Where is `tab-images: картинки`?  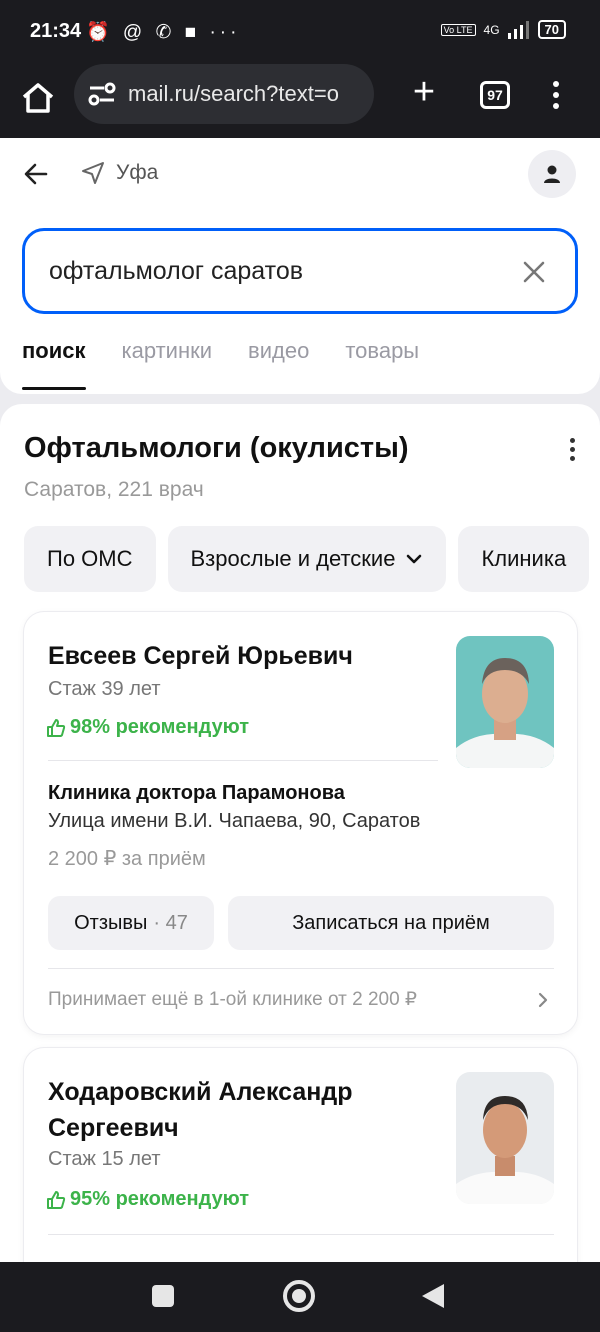
tab-images: картинки is located at coordinates (167, 364).